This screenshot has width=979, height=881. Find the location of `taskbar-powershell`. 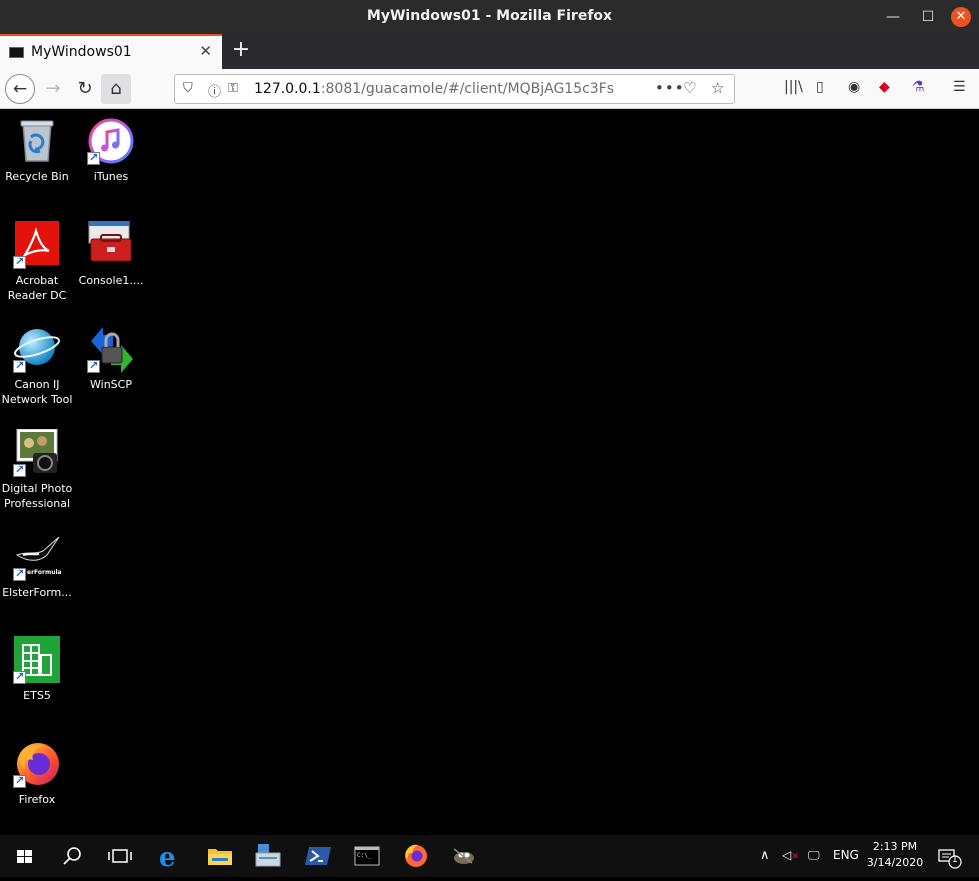

taskbar-powershell is located at coordinates (318, 856).